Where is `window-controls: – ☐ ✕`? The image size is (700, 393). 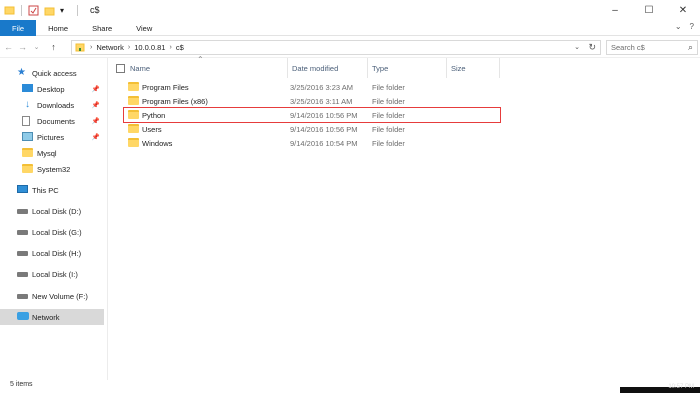
window-controls: – ☐ ✕ is located at coordinates (649, 10).